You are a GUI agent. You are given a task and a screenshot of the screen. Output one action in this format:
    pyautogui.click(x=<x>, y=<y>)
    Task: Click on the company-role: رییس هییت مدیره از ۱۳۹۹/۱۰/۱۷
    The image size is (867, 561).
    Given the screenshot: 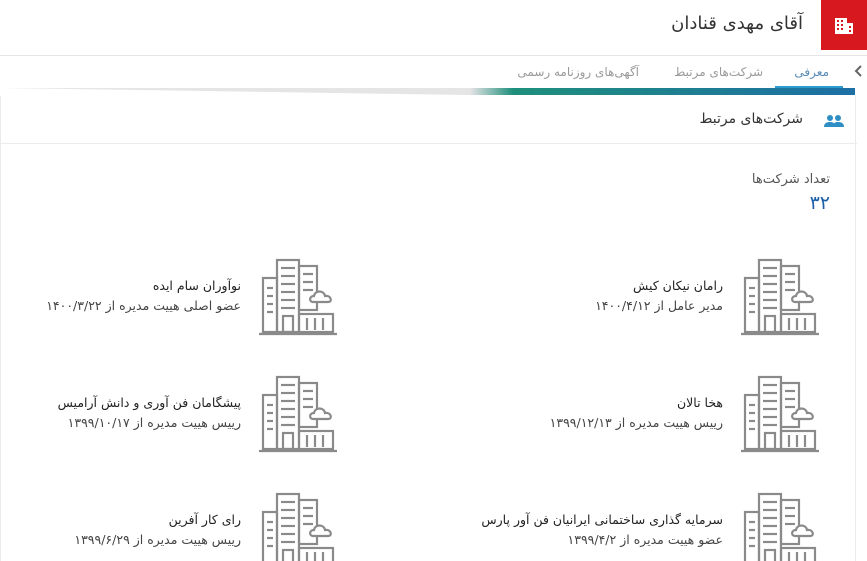 What is the action you would take?
    pyautogui.click(x=154, y=422)
    